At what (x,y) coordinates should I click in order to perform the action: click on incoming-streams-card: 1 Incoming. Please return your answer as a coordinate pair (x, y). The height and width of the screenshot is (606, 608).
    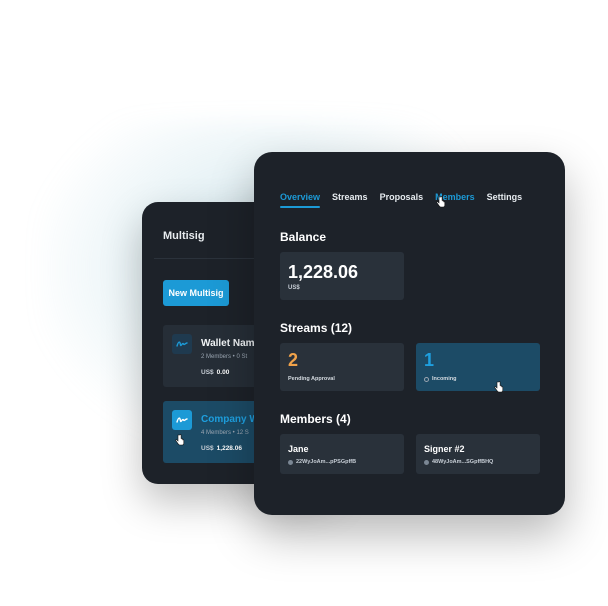
    Looking at the image, I should click on (478, 367).